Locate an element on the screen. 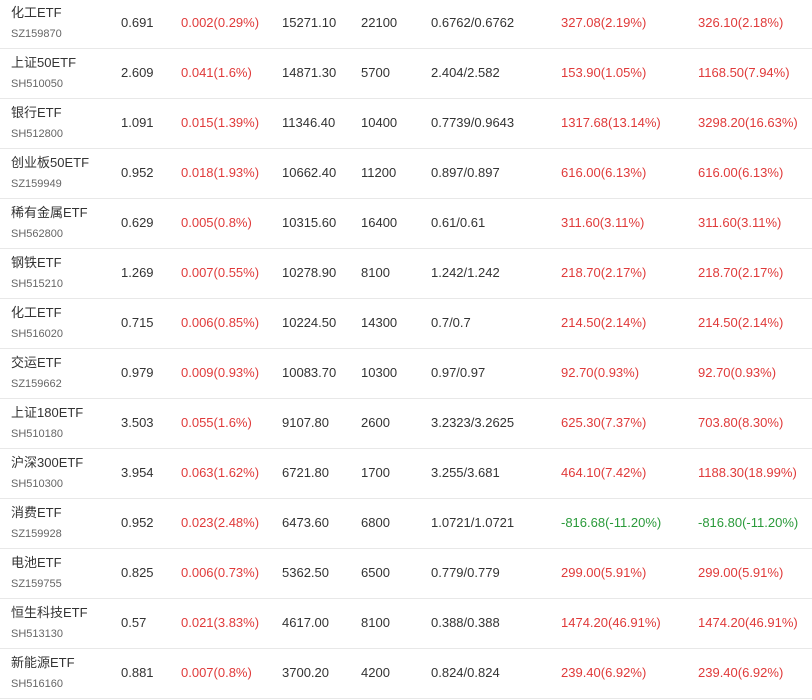 The width and height of the screenshot is (812, 700). etf-name: 创业板50ETF is located at coordinates (50, 163).